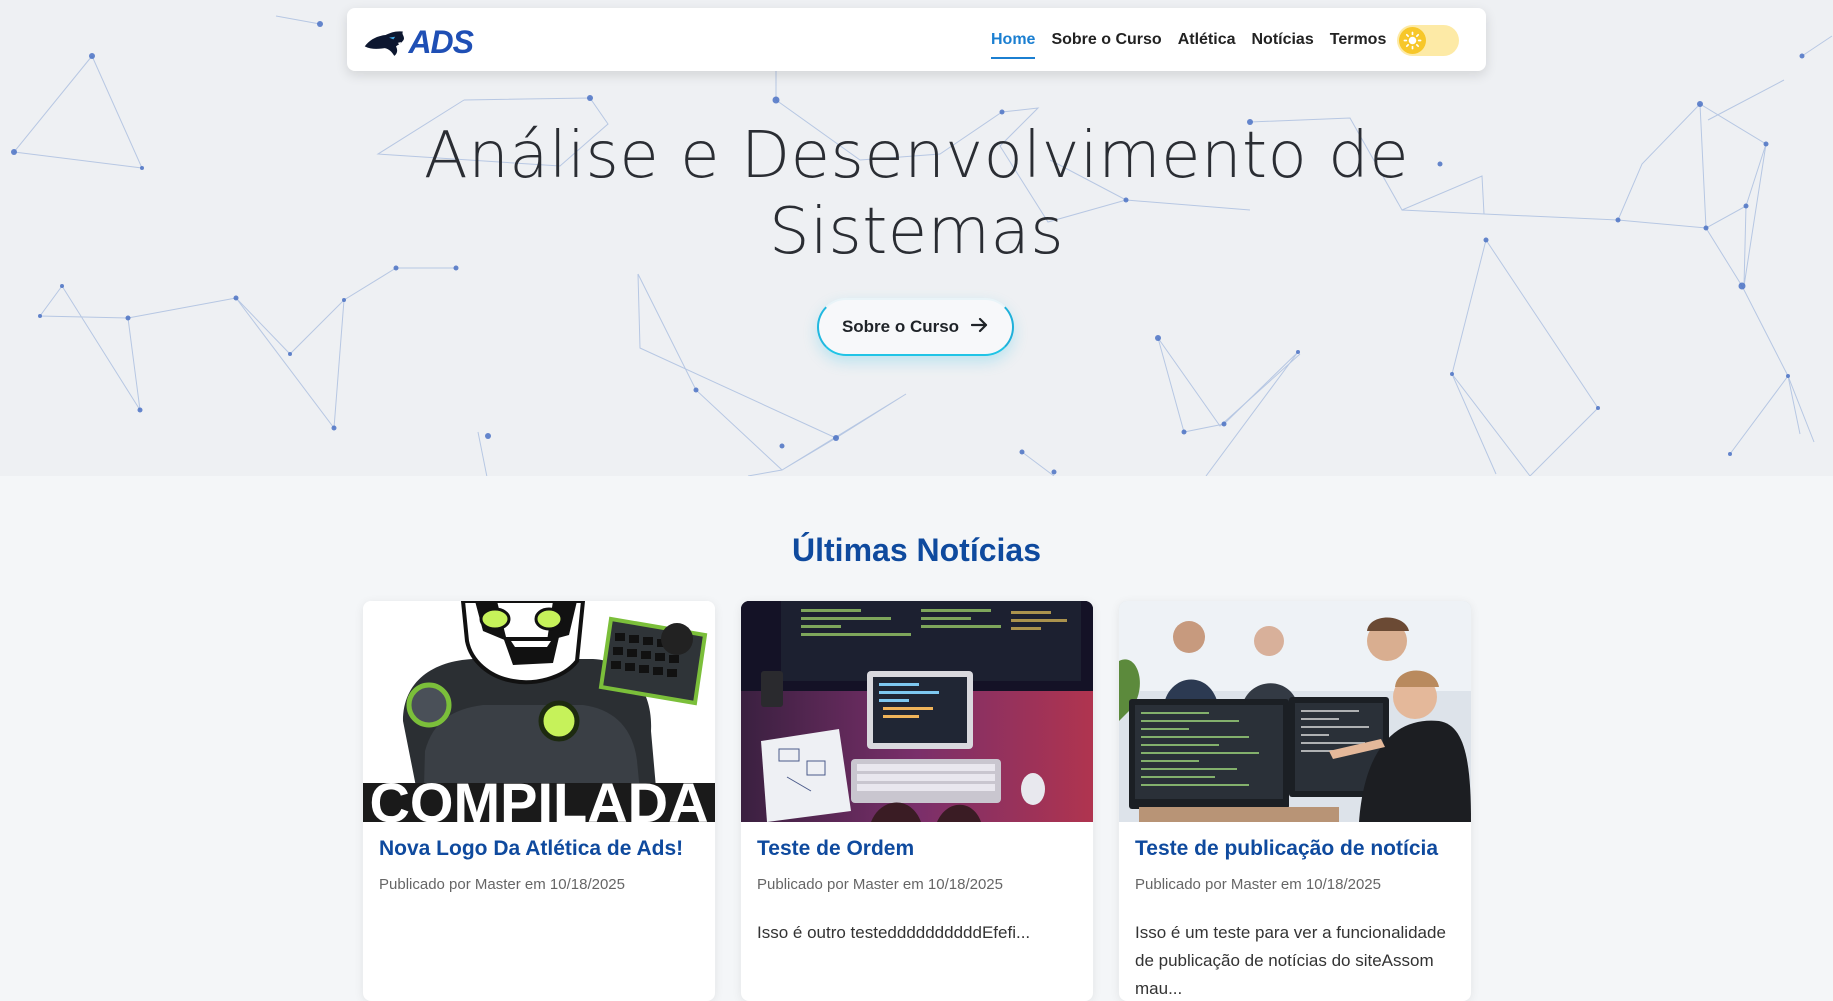 This screenshot has width=1833, height=1001. I want to click on site-logo: ADS, so click(418, 42).